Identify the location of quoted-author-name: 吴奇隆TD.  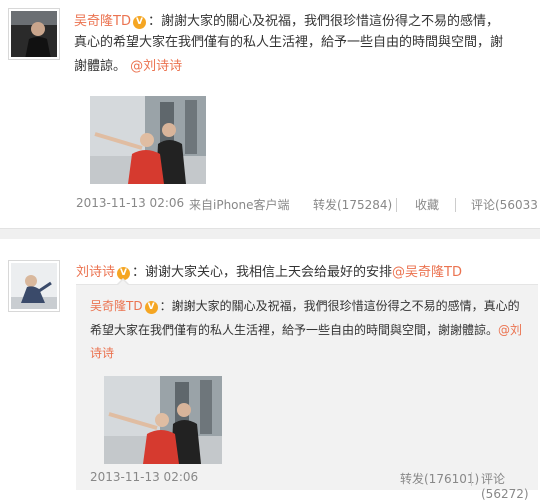
(116, 306).